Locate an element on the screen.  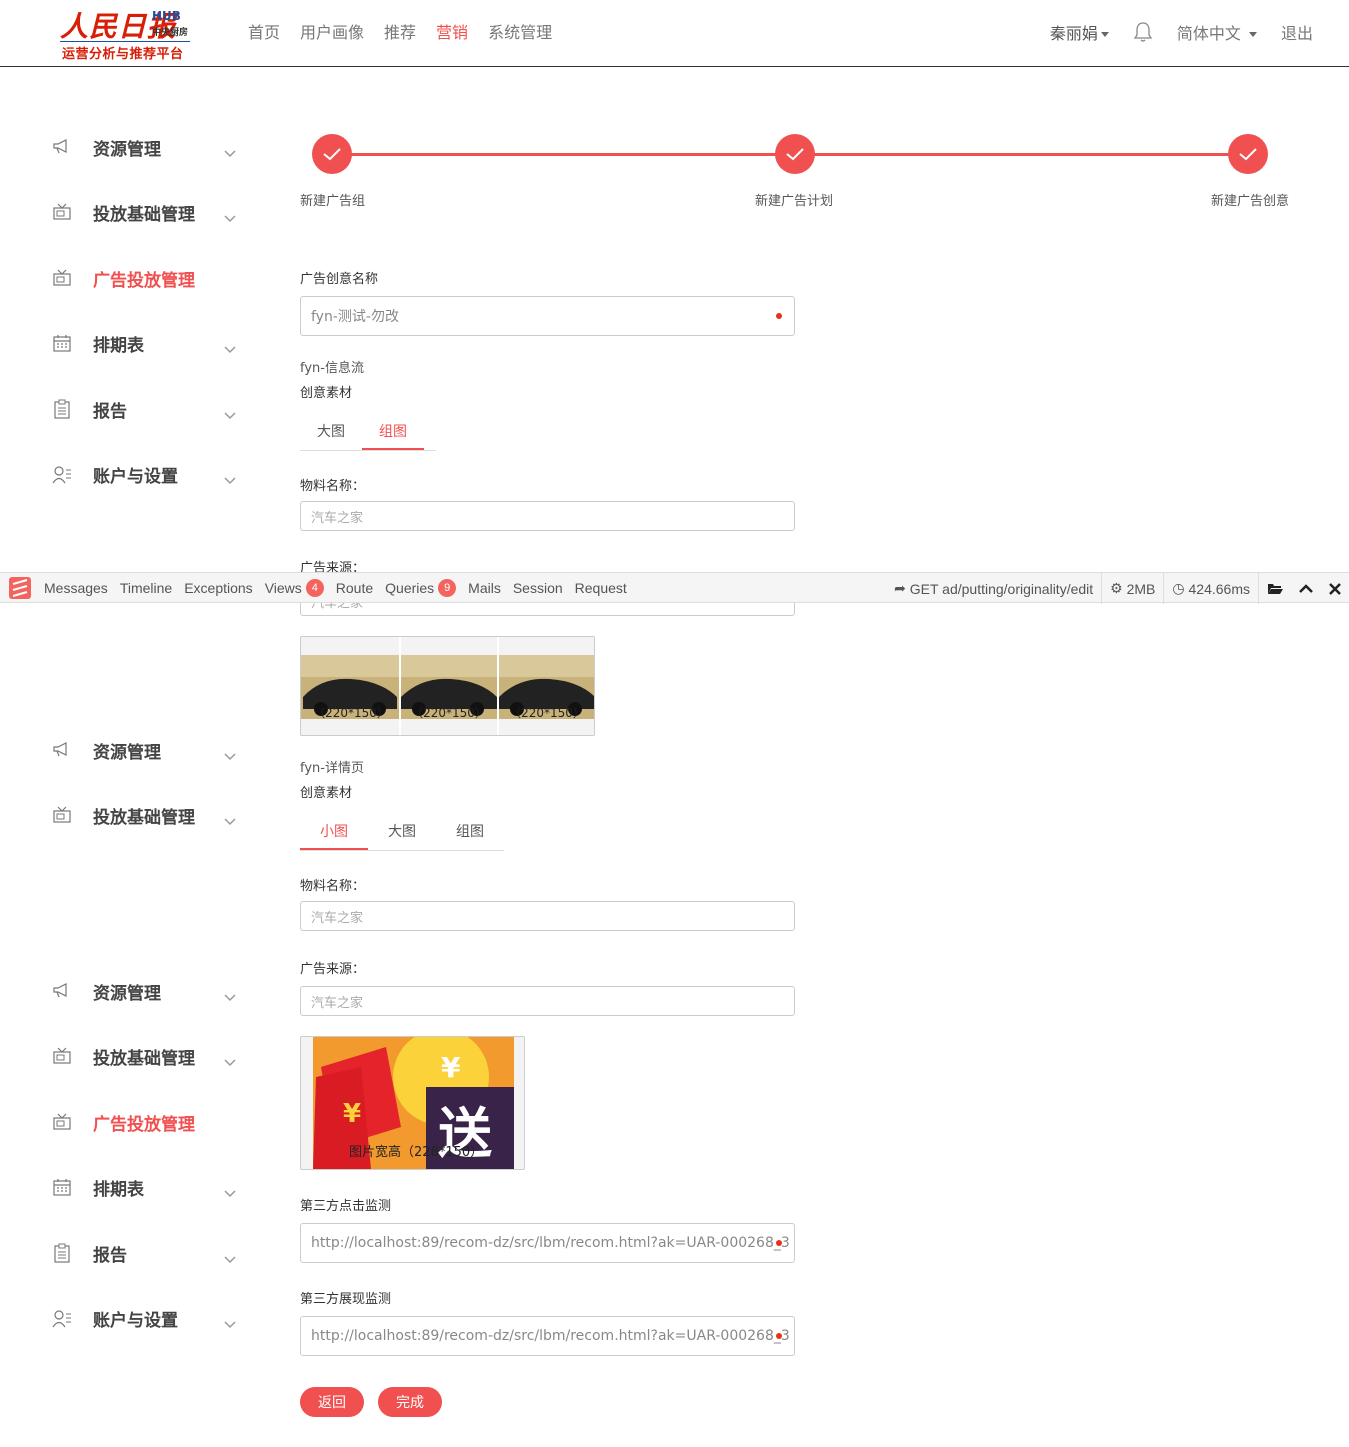
group-image-1: 图片宽高（220*150） is located at coordinates (350, 686).